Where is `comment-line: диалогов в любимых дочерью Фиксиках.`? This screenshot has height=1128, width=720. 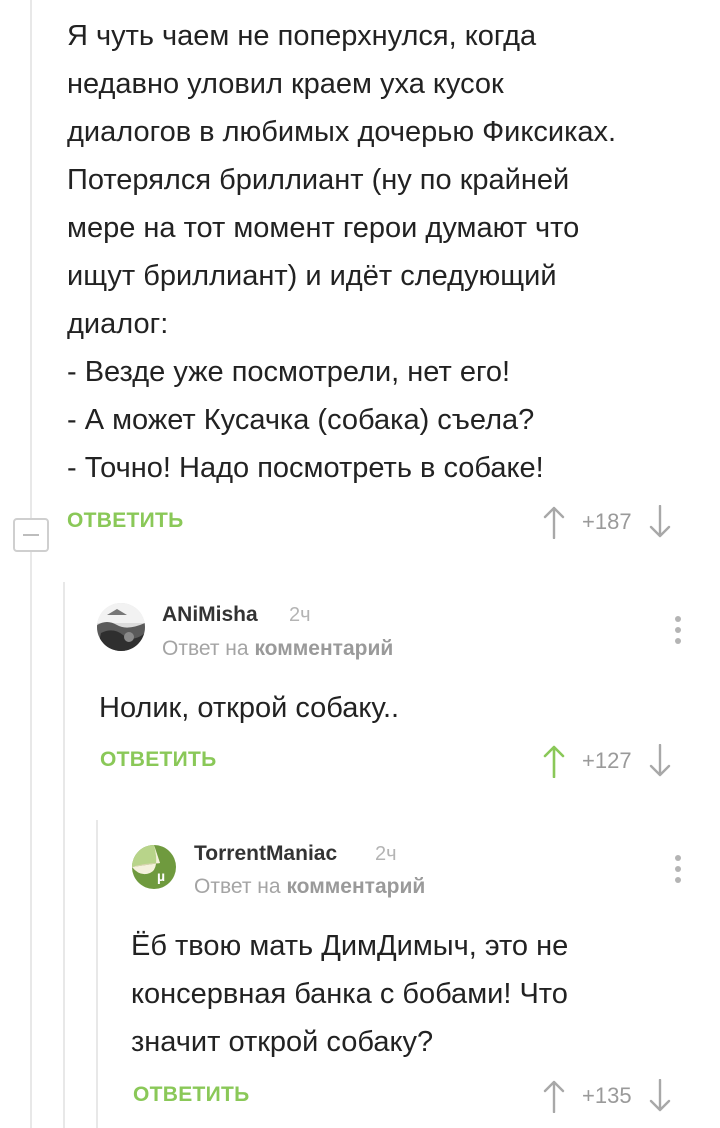 comment-line: диалогов в любимых дочерью Фиксиках. is located at coordinates (342, 132).